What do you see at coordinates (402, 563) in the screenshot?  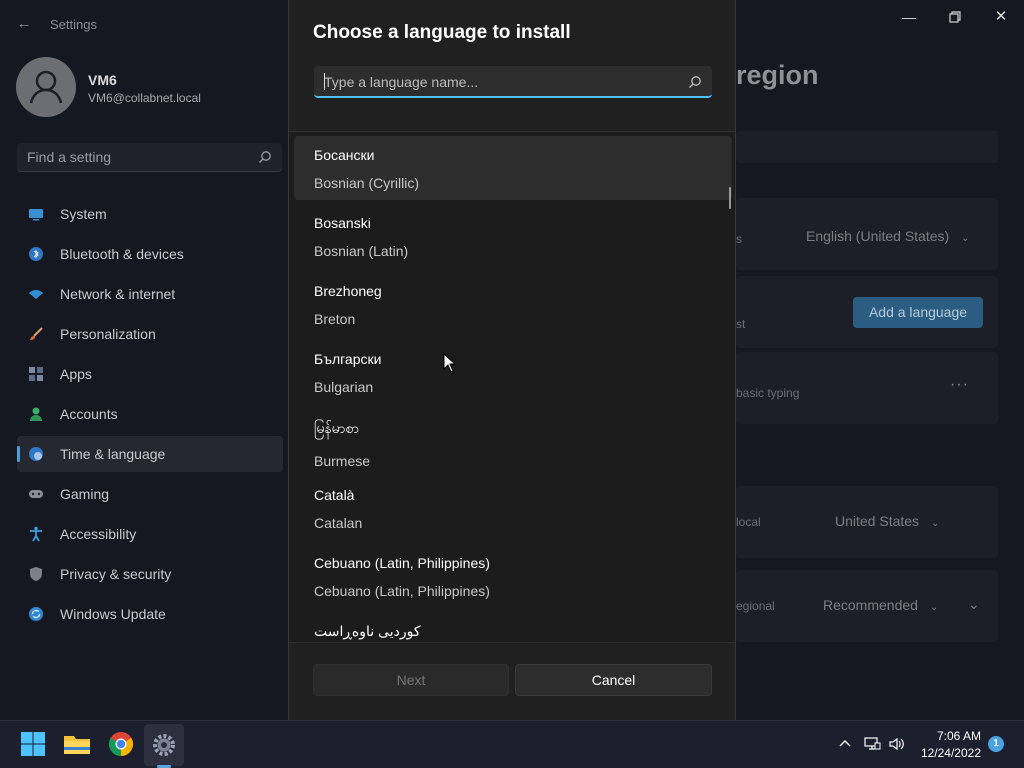 I see `language-native-name: Cebuano (Latin, Philippines)` at bounding box center [402, 563].